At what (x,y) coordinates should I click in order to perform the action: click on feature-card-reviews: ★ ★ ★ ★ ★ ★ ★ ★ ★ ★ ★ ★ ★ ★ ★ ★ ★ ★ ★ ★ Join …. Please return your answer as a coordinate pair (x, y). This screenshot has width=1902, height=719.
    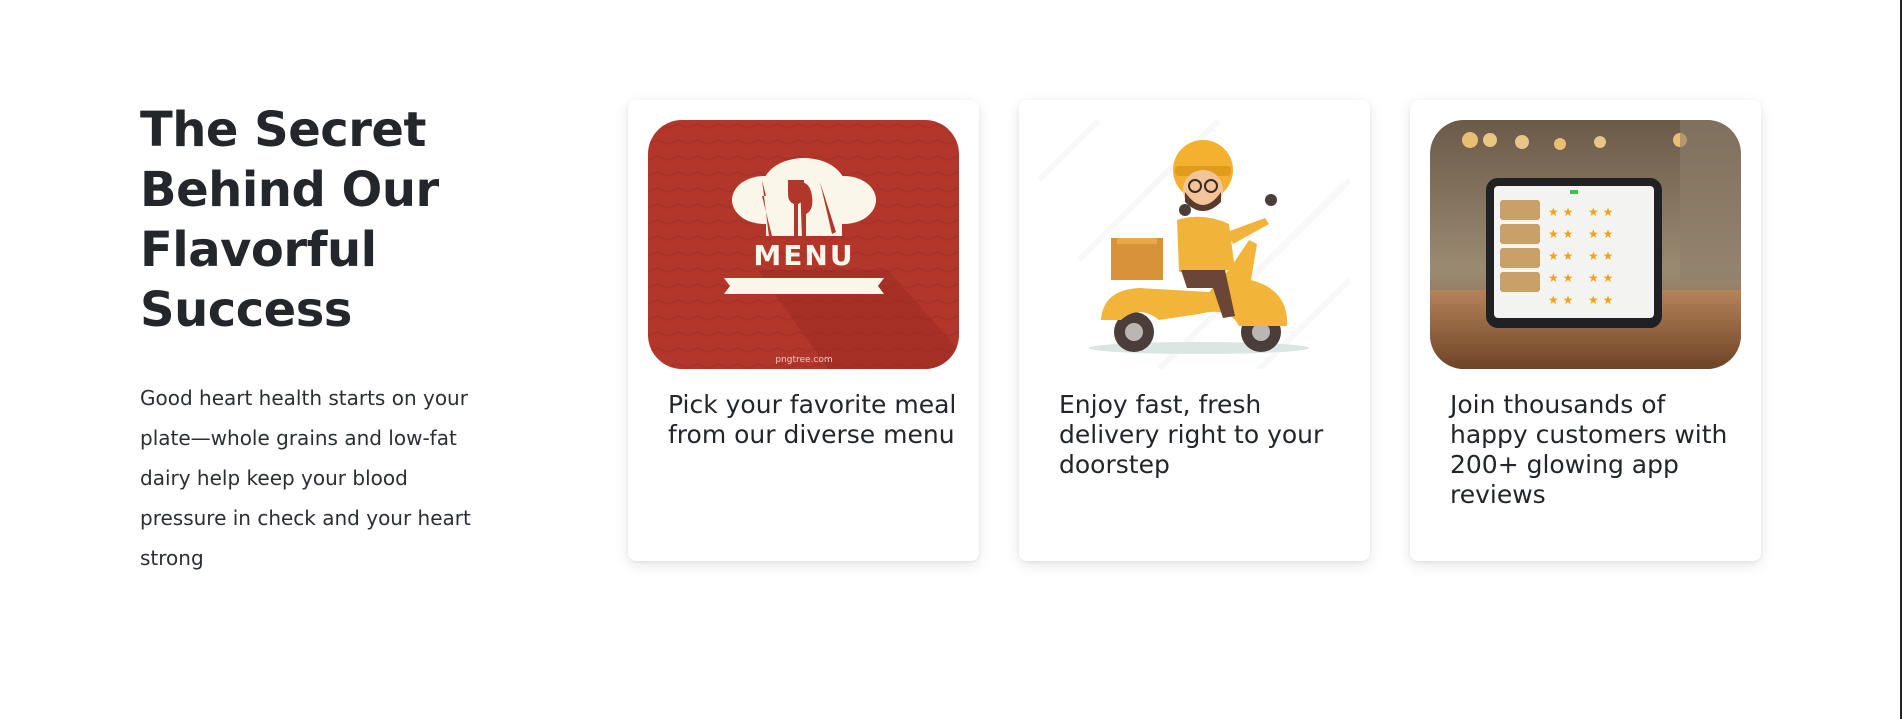
    Looking at the image, I should click on (1585, 330).